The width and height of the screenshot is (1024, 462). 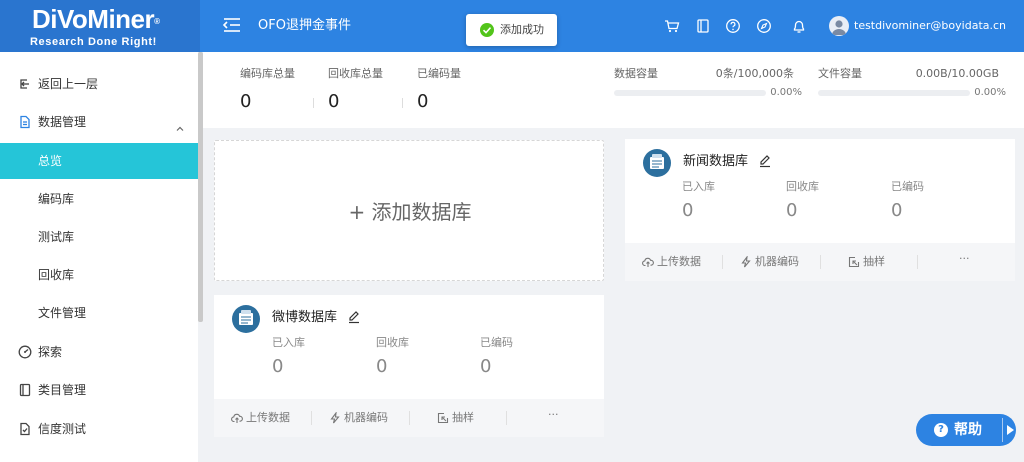 I want to click on project-title: OFO退押金事件, so click(x=304, y=25).